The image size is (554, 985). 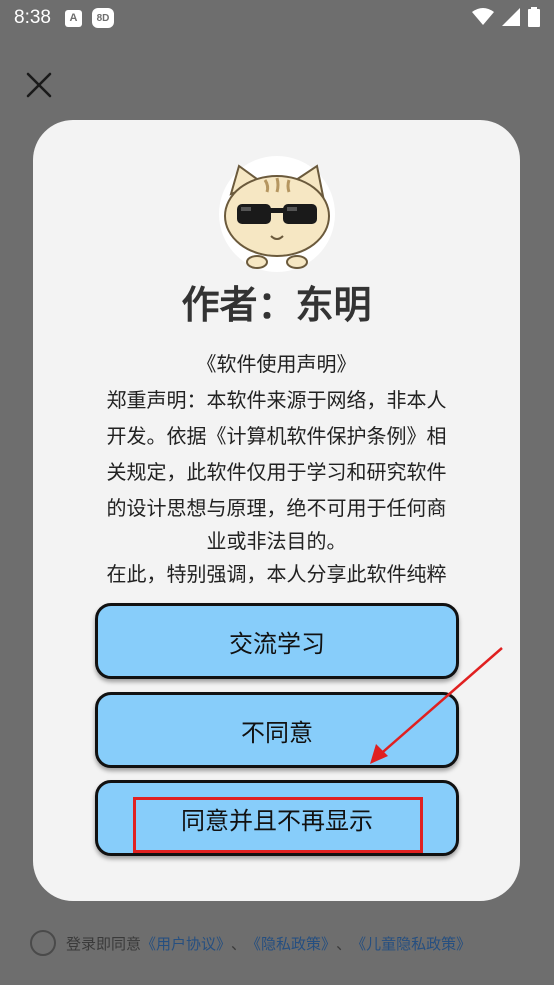 I want to click on agree-radio, so click(x=43, y=943).